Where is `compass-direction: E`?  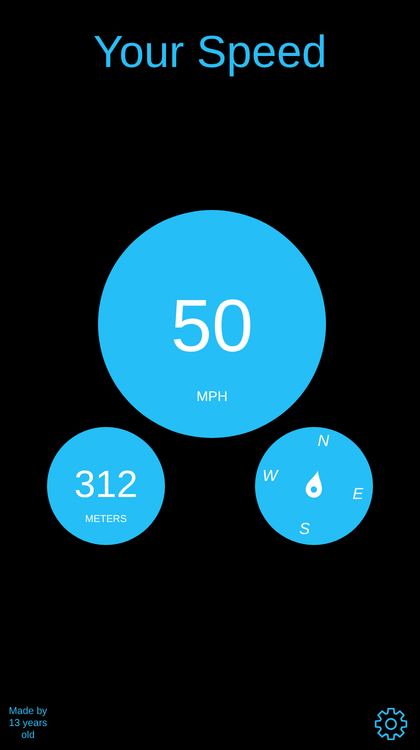 compass-direction: E is located at coordinates (358, 495).